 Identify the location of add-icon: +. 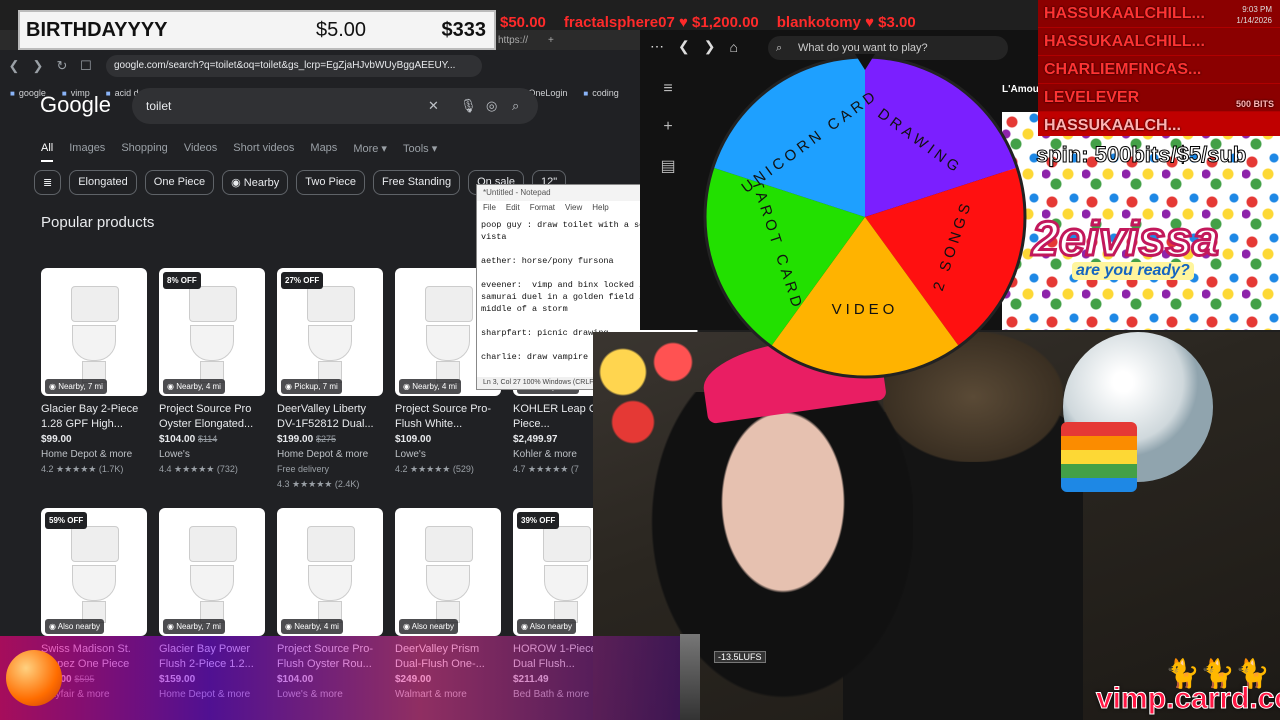
(667, 127).